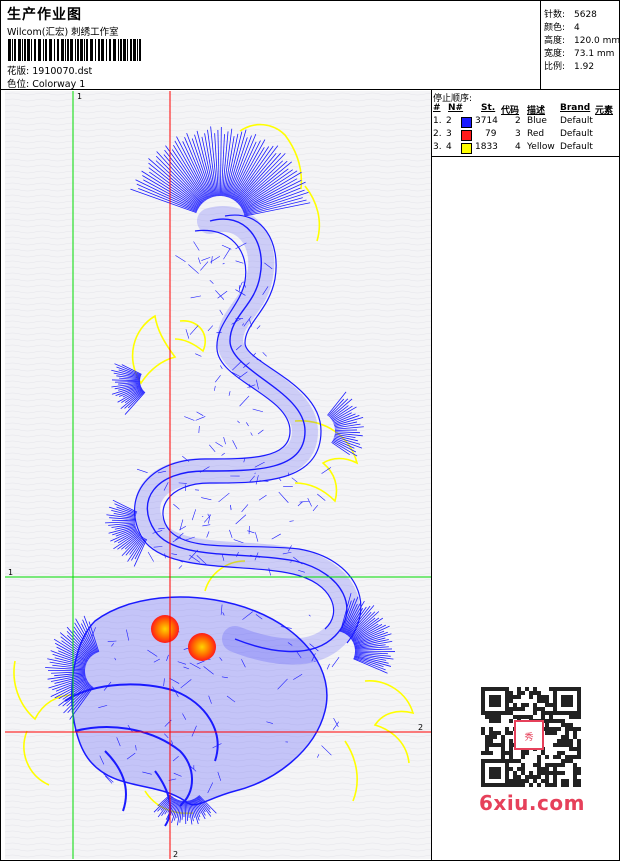 This screenshot has width=620, height=861. Describe the element at coordinates (536, 111) in the screenshot. I see `col-description: 描述` at that location.